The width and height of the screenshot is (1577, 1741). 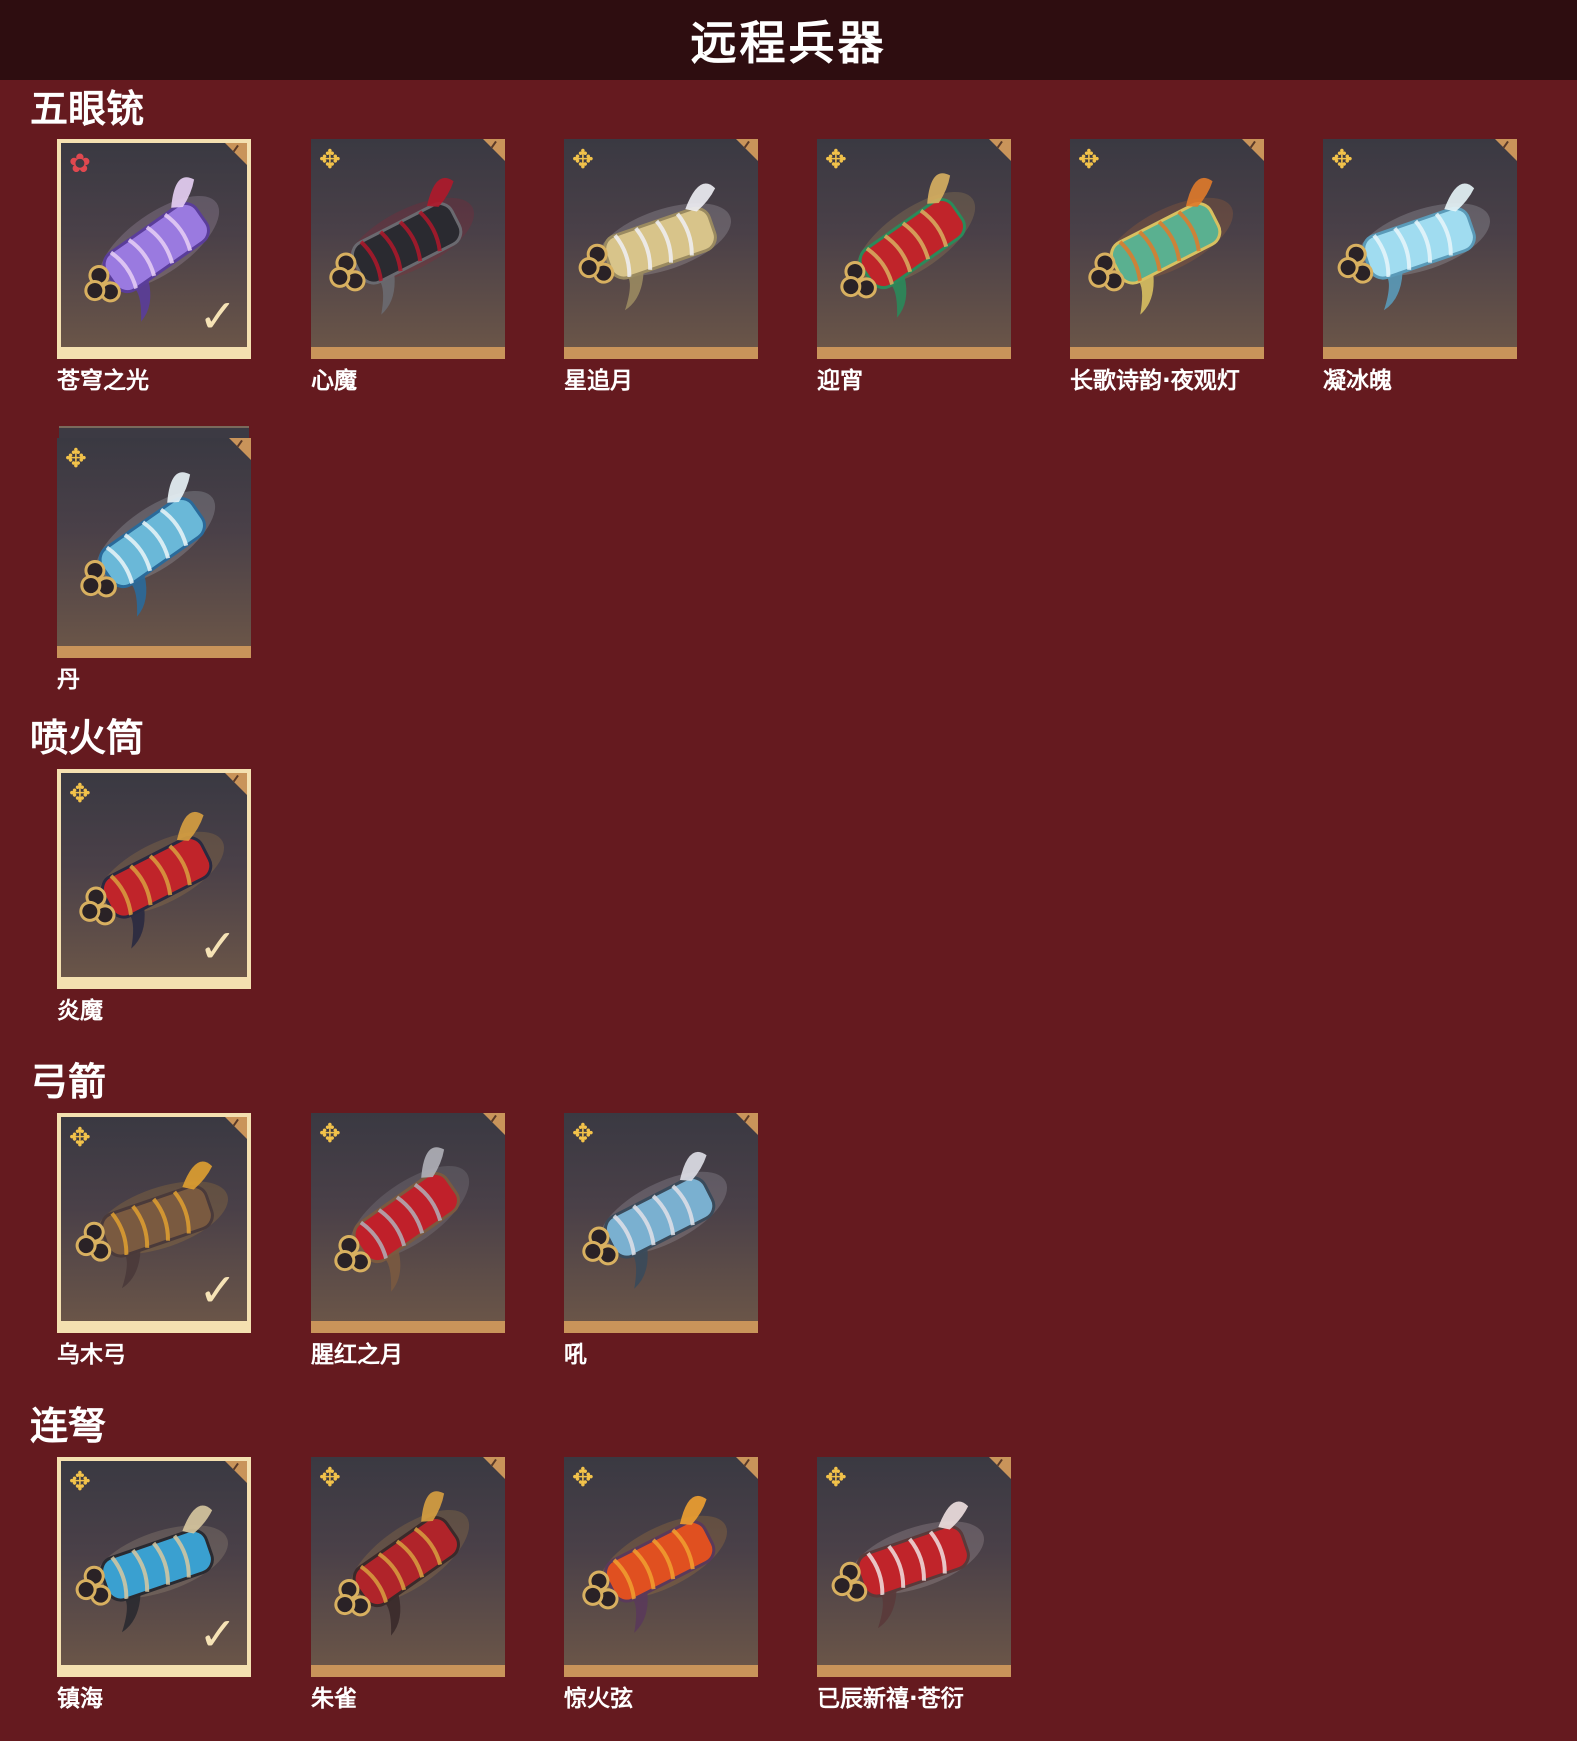 I want to click on weapon-name: 凝冰魄, so click(x=1357, y=381).